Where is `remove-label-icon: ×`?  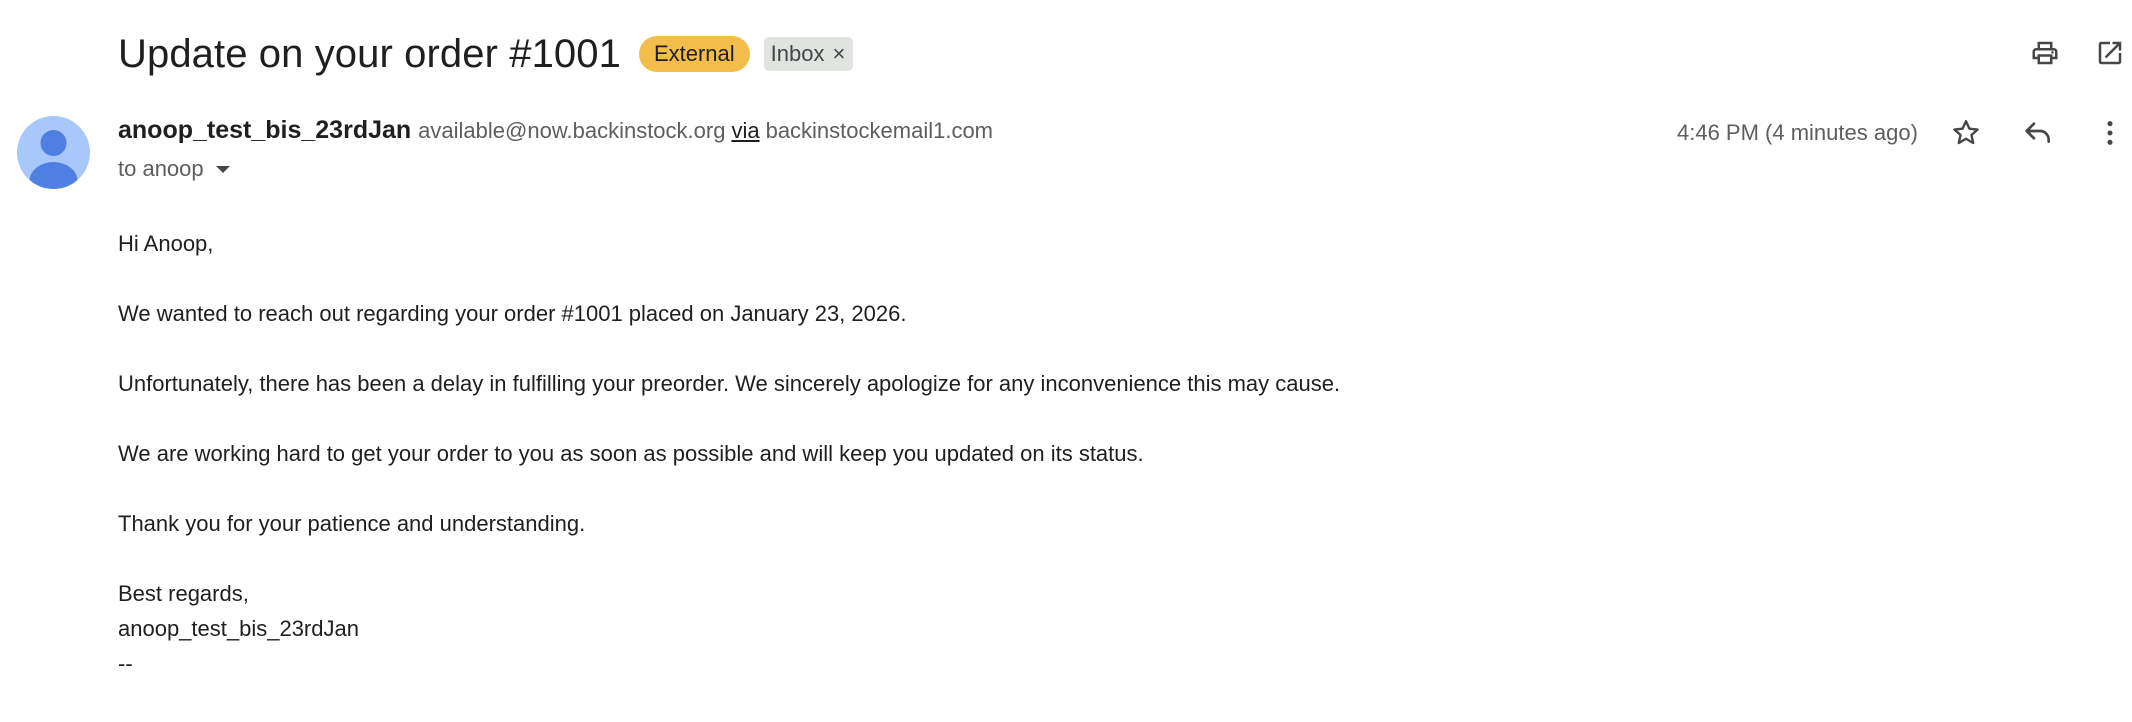
remove-label-icon: × is located at coordinates (839, 54).